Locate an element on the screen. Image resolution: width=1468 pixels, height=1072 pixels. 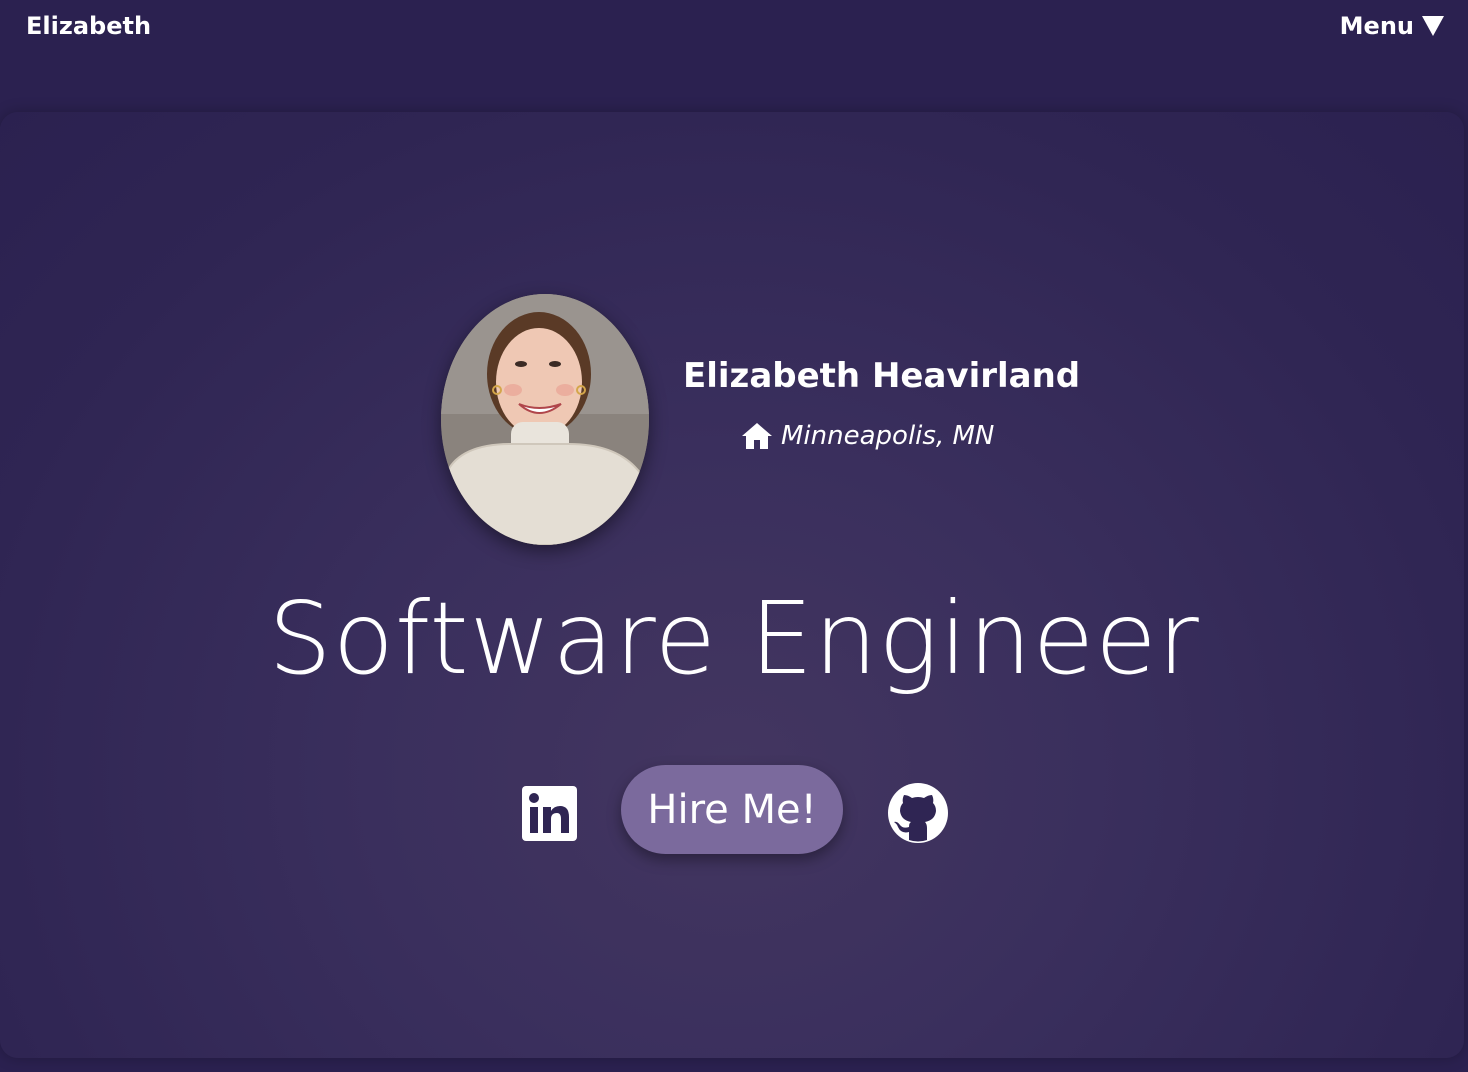
job-title: Software Engineer is located at coordinates (734, 638).